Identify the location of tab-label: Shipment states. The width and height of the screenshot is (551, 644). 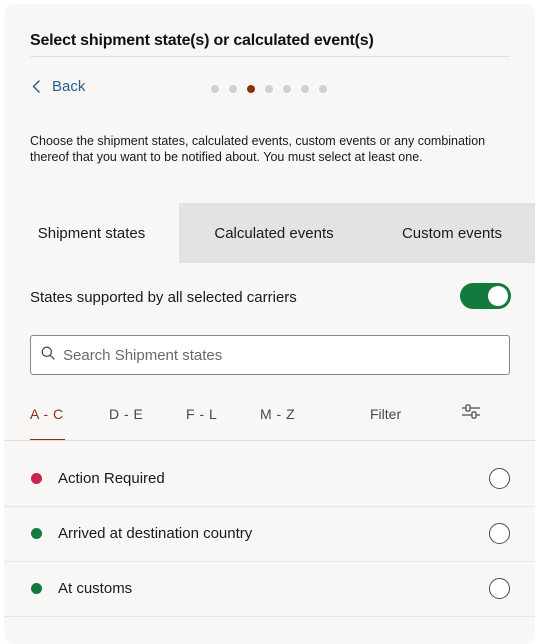
(91, 233).